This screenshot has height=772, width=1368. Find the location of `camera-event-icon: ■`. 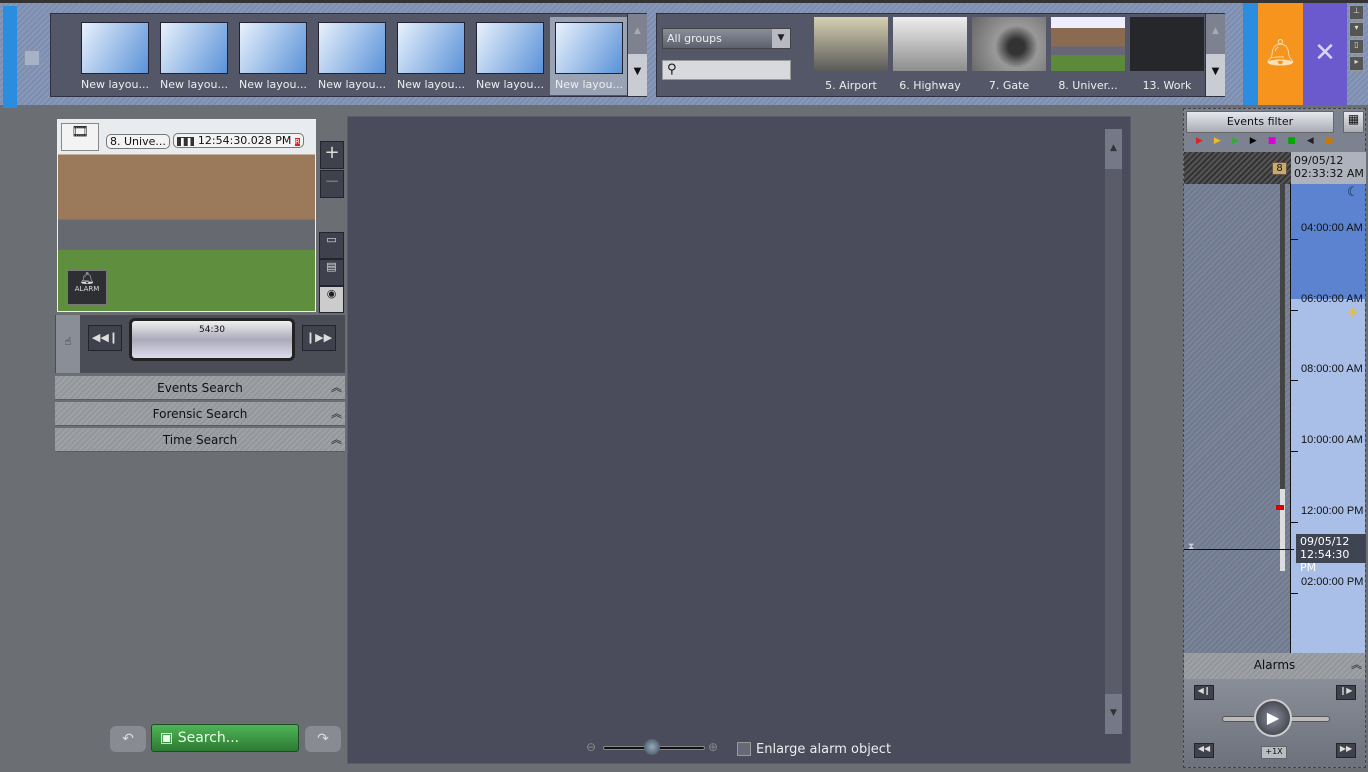

camera-event-icon: ■ is located at coordinates (1297, 141).